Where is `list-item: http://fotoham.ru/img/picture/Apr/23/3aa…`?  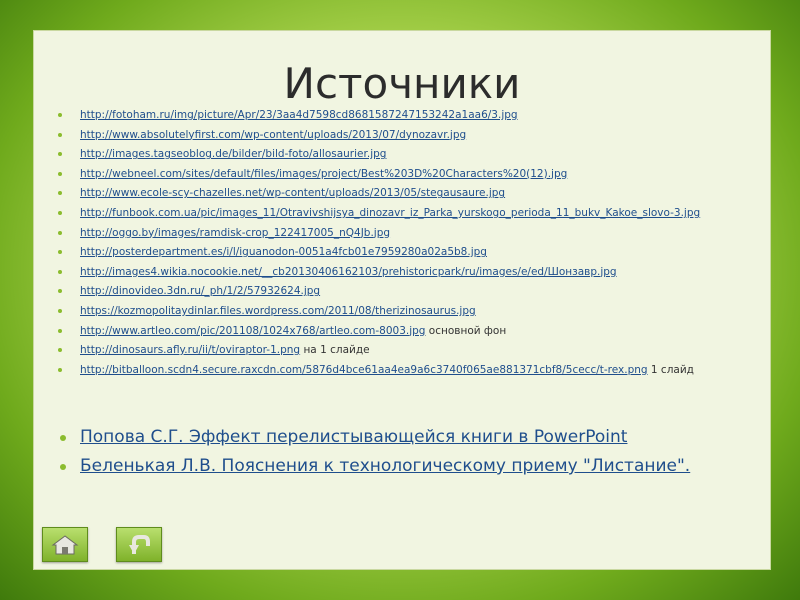
list-item: http://fotoham.ru/img/picture/Apr/23/3aa… is located at coordinates (409, 115).